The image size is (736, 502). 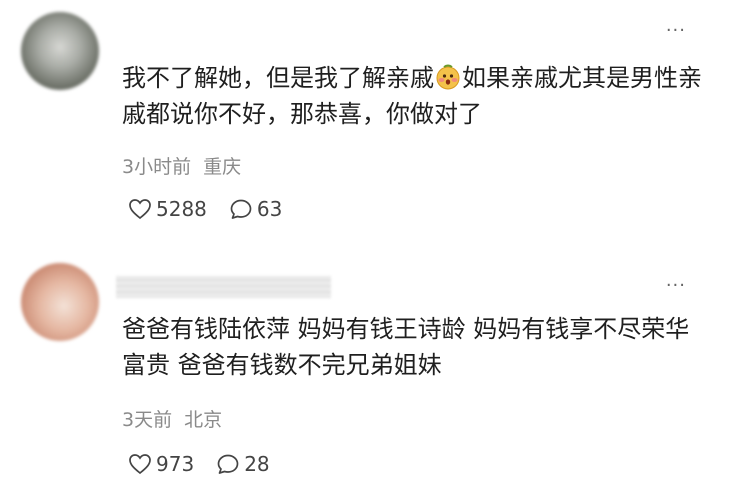 I want to click on comment-location: 北京, so click(x=203, y=420).